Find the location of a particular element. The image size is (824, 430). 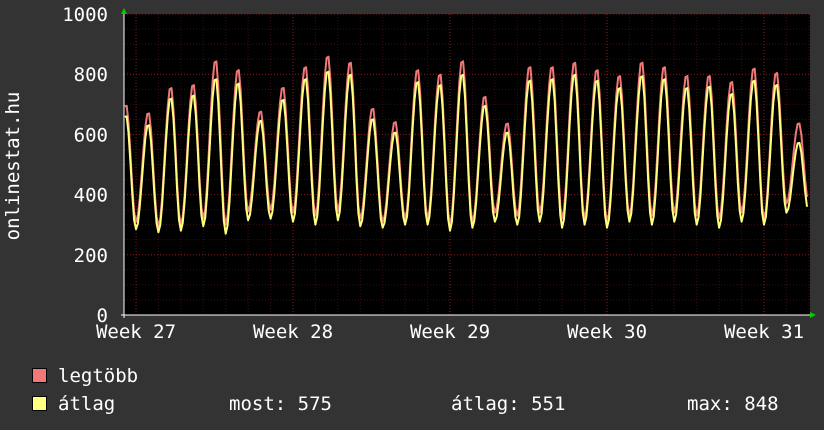

x-tick-label: Week 31 is located at coordinates (764, 332).